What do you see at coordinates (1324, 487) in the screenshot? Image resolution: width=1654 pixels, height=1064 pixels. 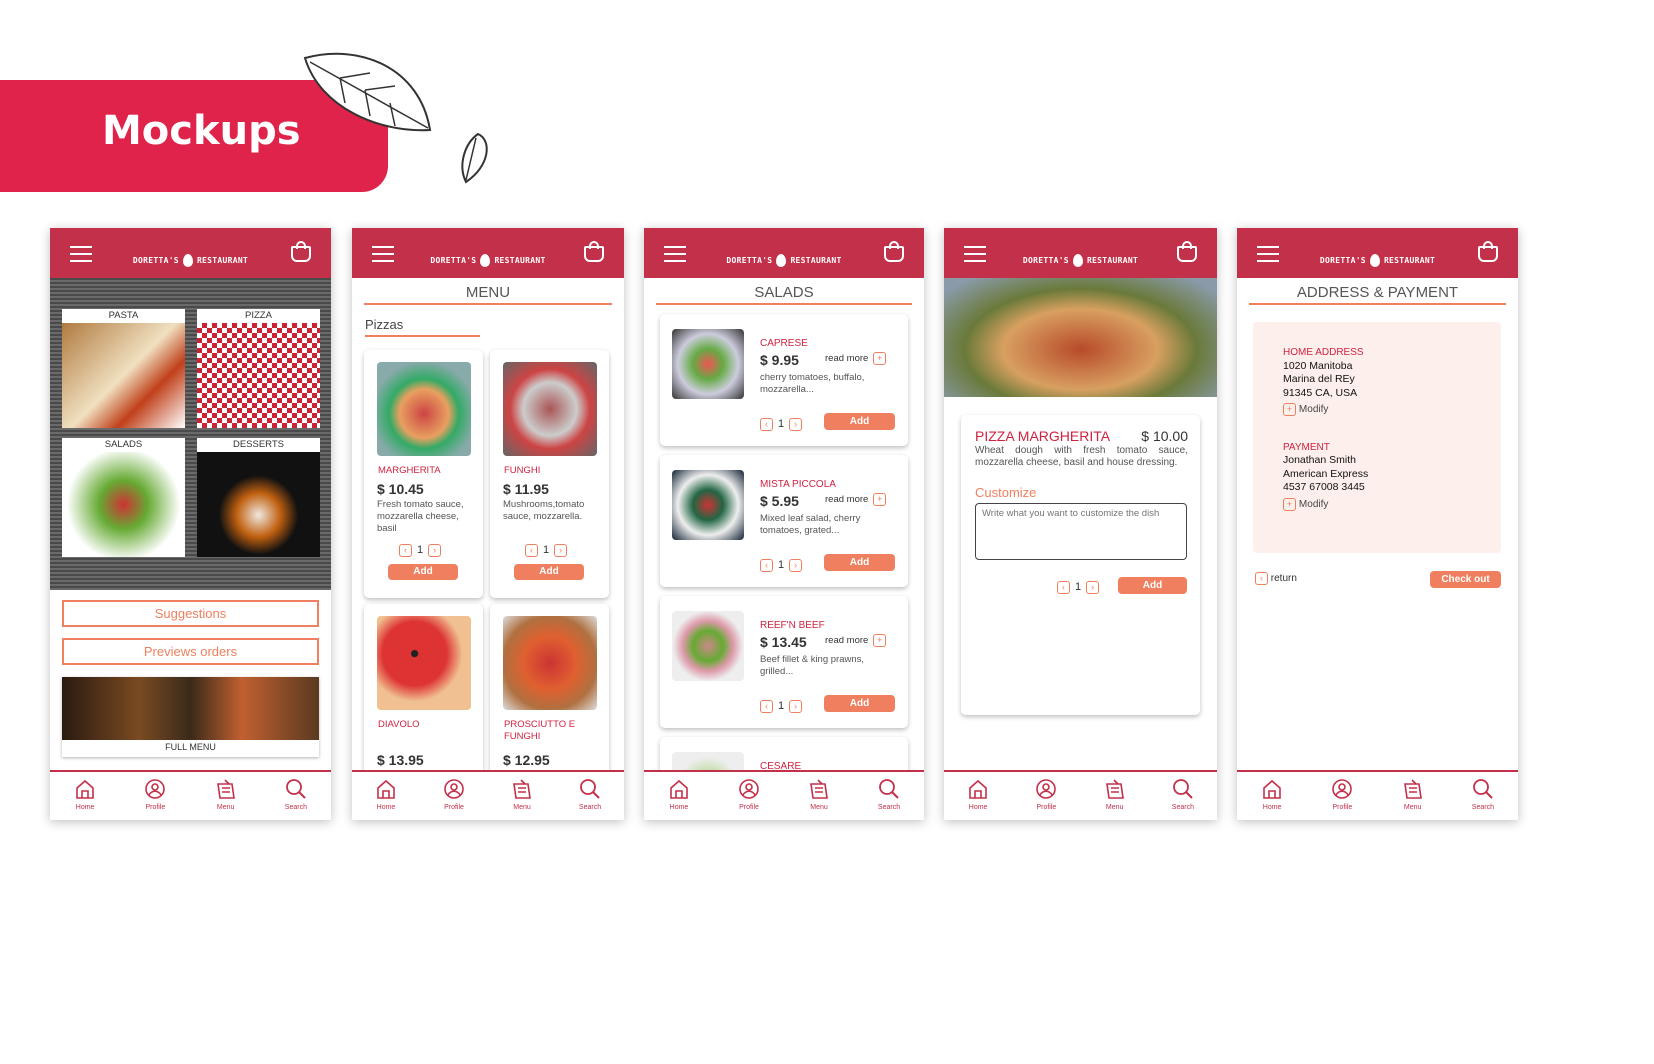 I see `payment-line: 4537 67008 3445` at bounding box center [1324, 487].